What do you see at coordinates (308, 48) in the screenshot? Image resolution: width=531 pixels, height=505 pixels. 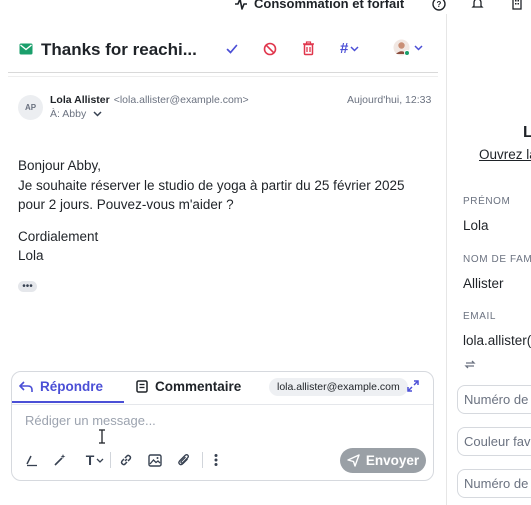 I see `trash-icon` at bounding box center [308, 48].